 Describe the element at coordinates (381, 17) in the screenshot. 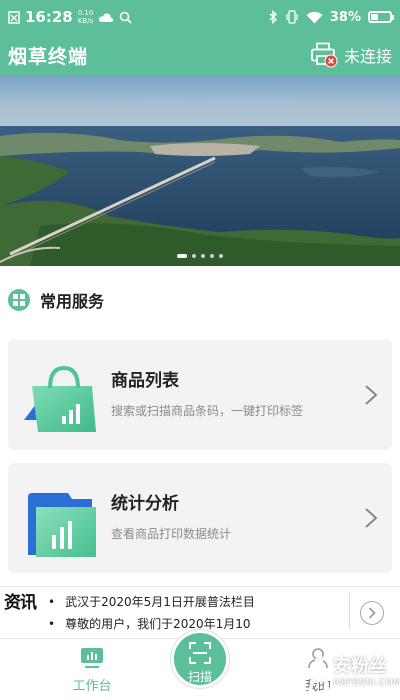

I see `battery-icon` at that location.